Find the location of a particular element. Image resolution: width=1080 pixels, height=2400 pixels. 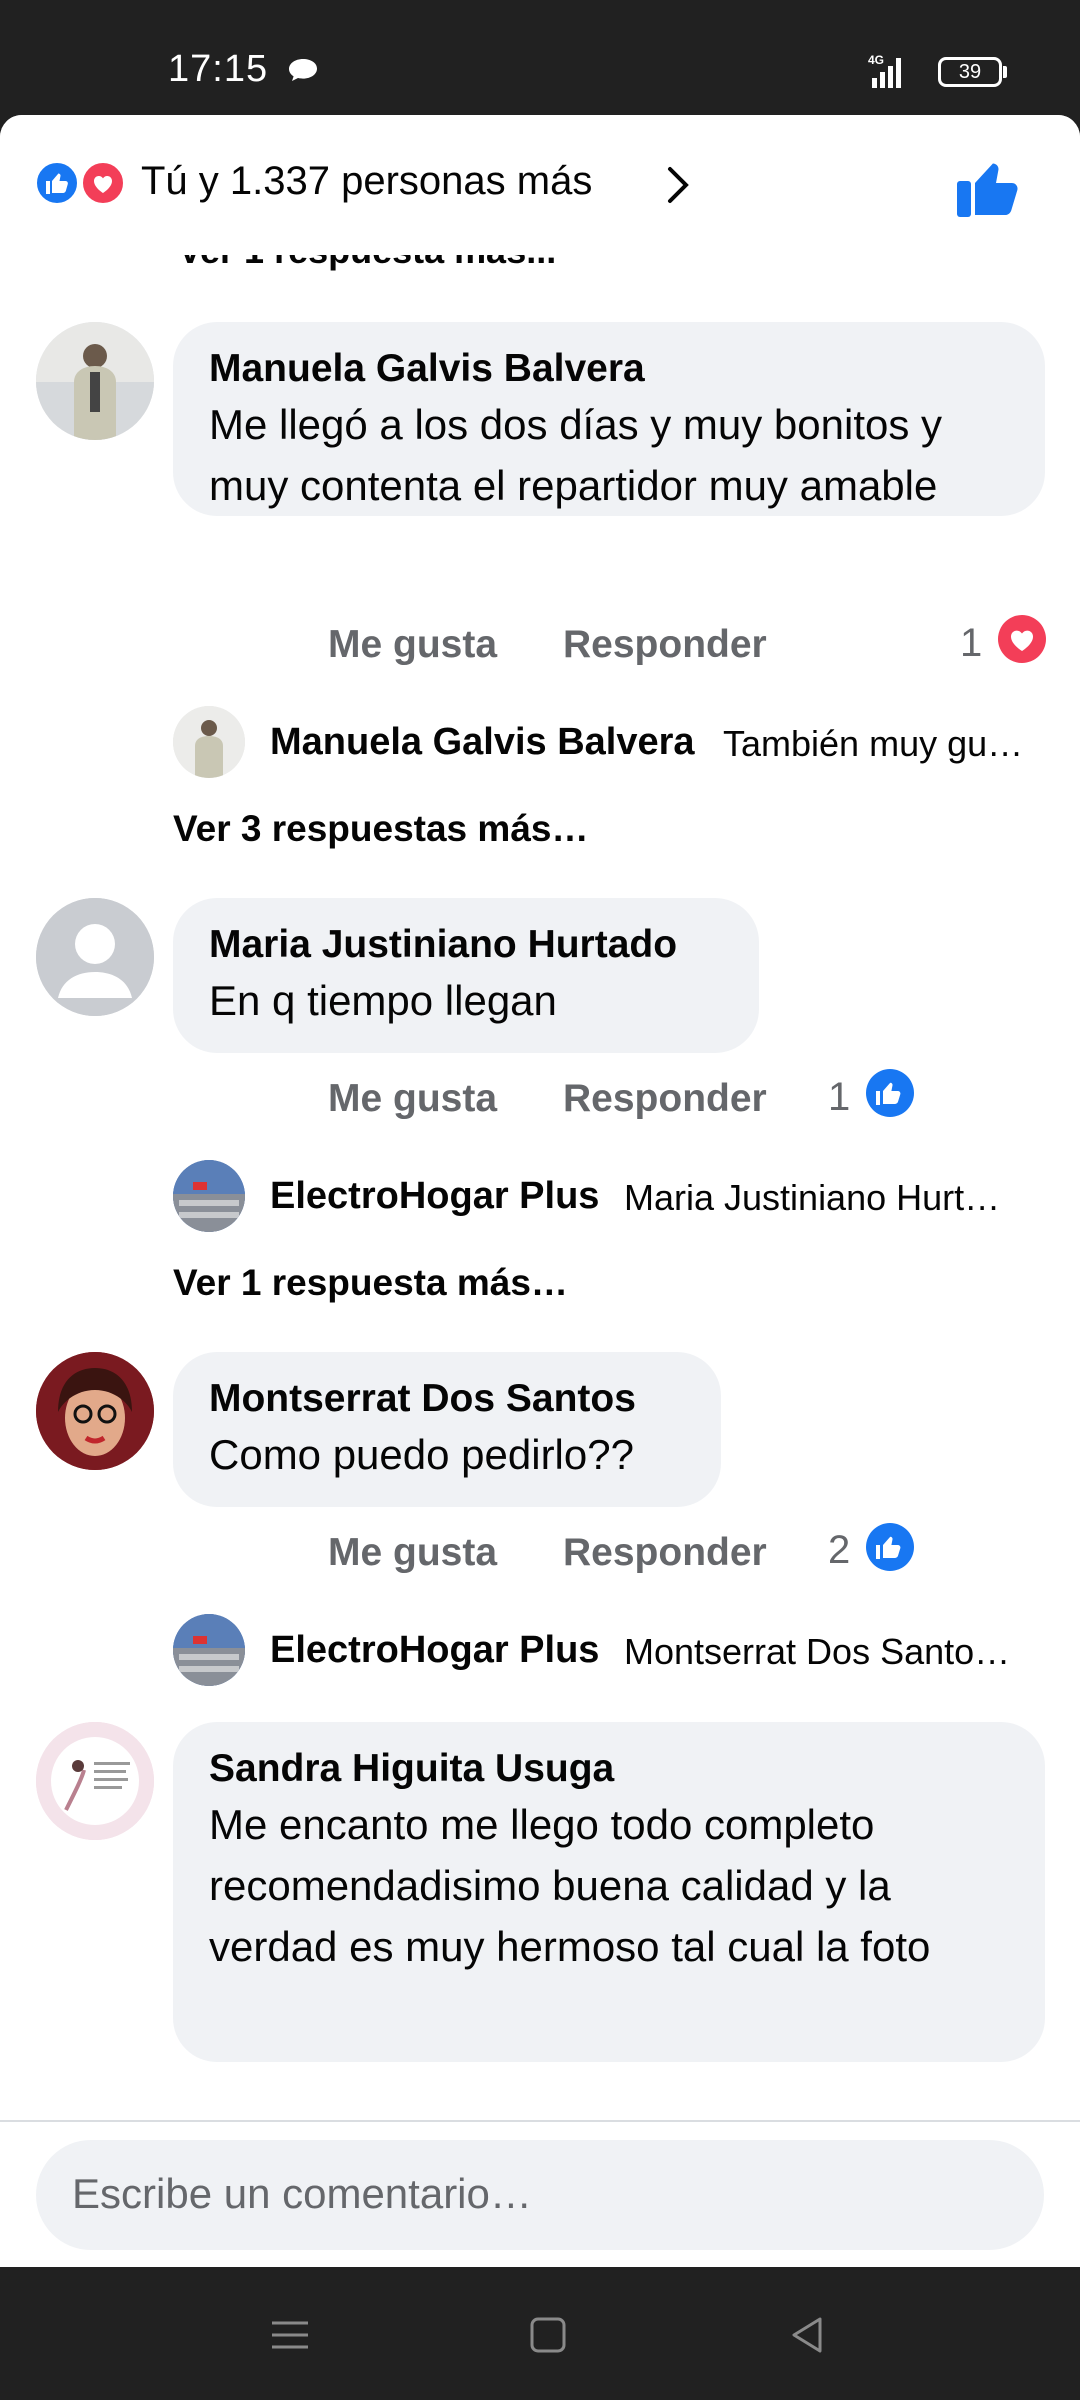

reactions-header: Tú y 1.337 personas más is located at coordinates (540, 185).